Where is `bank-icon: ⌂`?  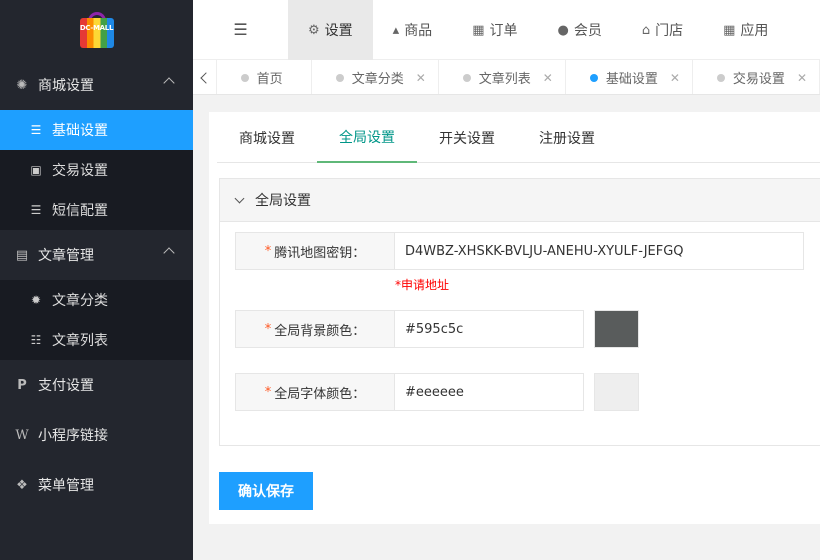 bank-icon: ⌂ is located at coordinates (646, 30).